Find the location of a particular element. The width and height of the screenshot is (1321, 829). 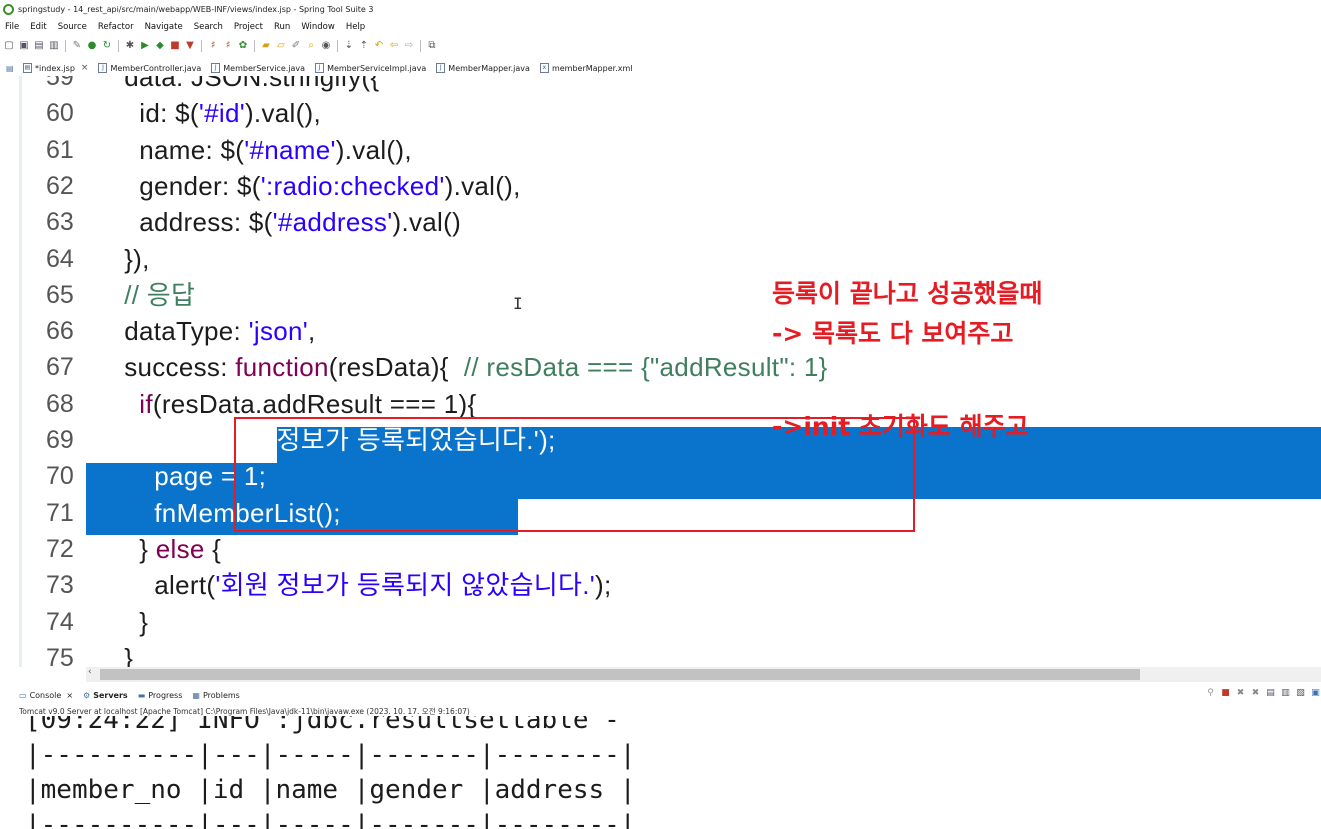

code-token: data: JSON.stringify({ is located at coordinates (222, 84).